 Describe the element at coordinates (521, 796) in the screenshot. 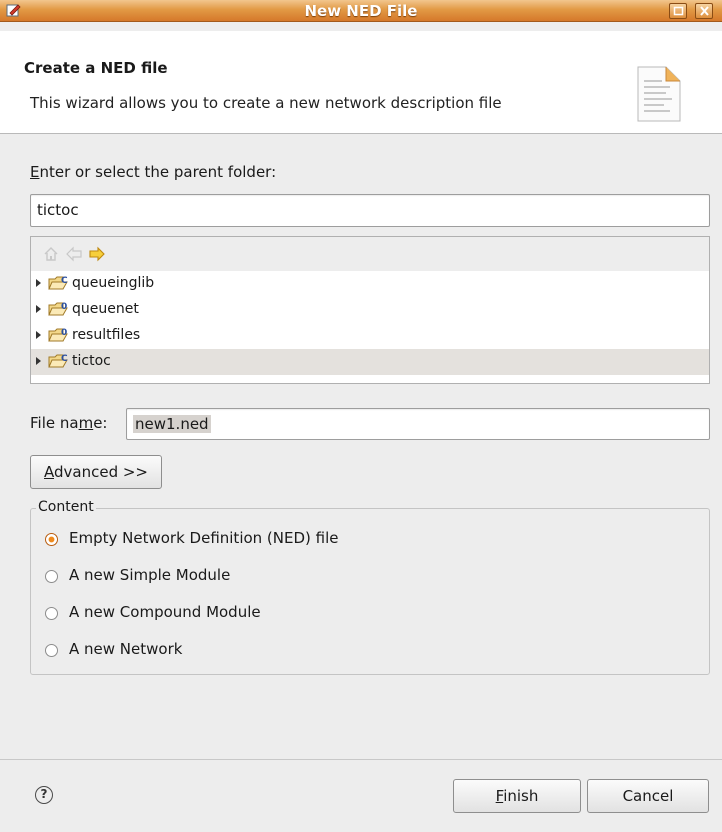

I see `finish-label: inish` at that location.